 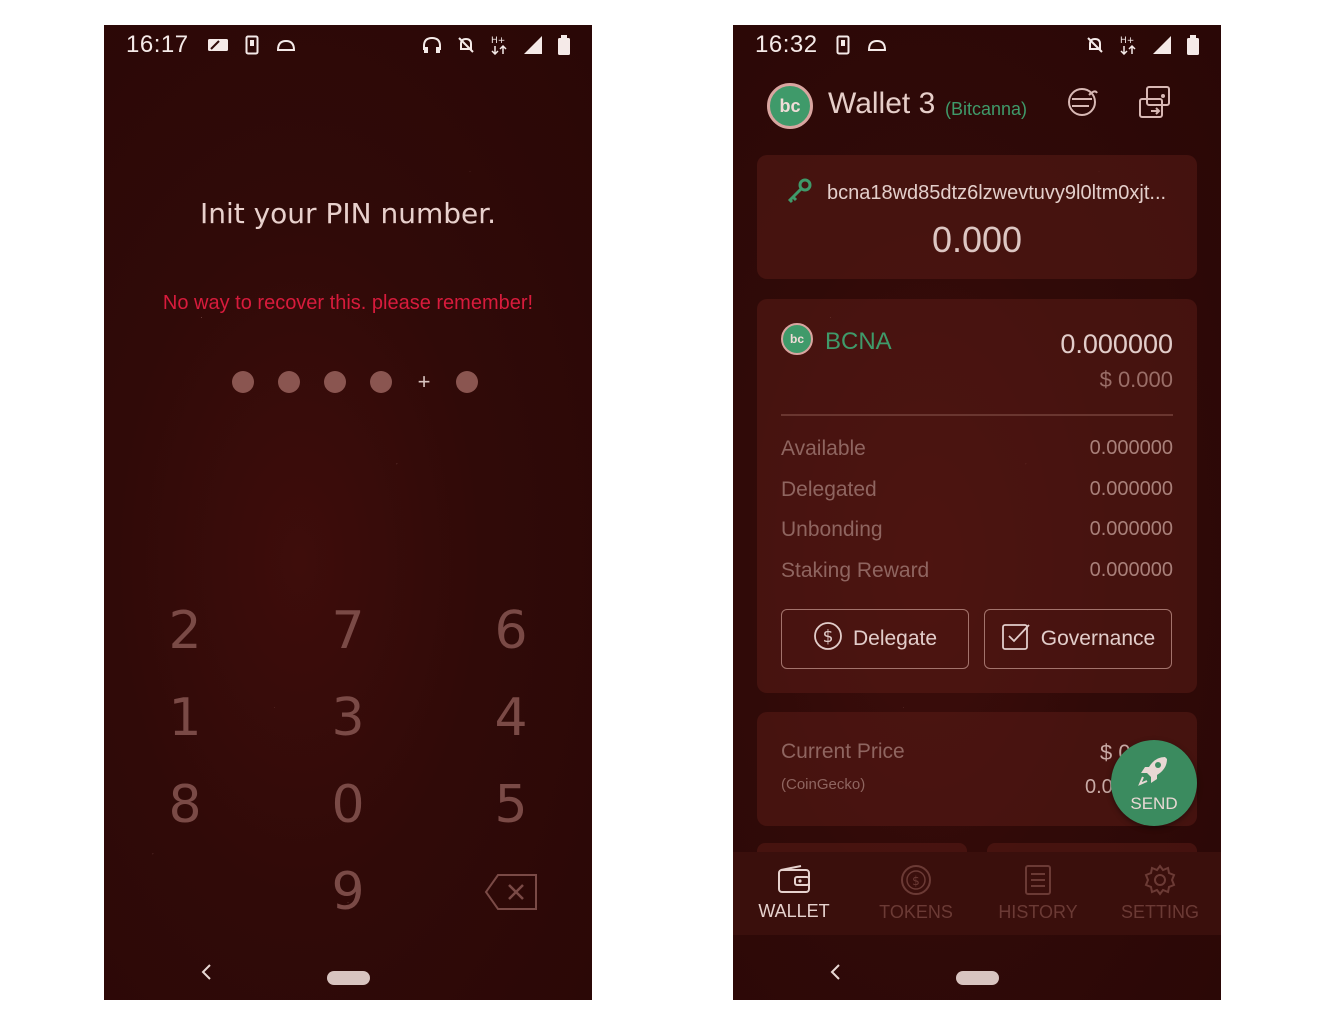 I want to click on governance-button: Governance, so click(x=1078, y=639).